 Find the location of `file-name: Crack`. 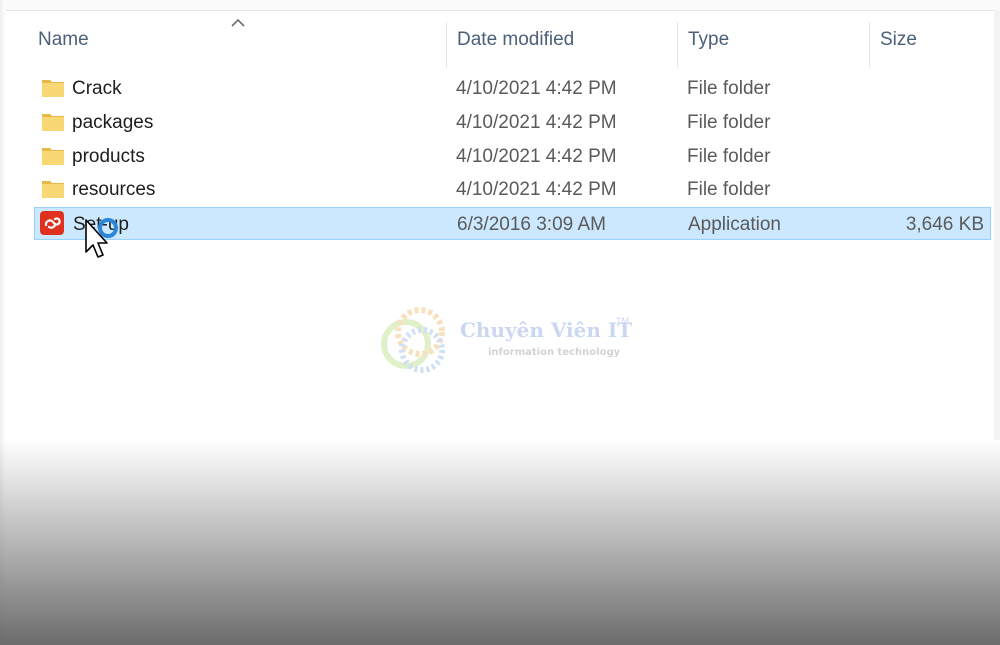

file-name: Crack is located at coordinates (97, 88).